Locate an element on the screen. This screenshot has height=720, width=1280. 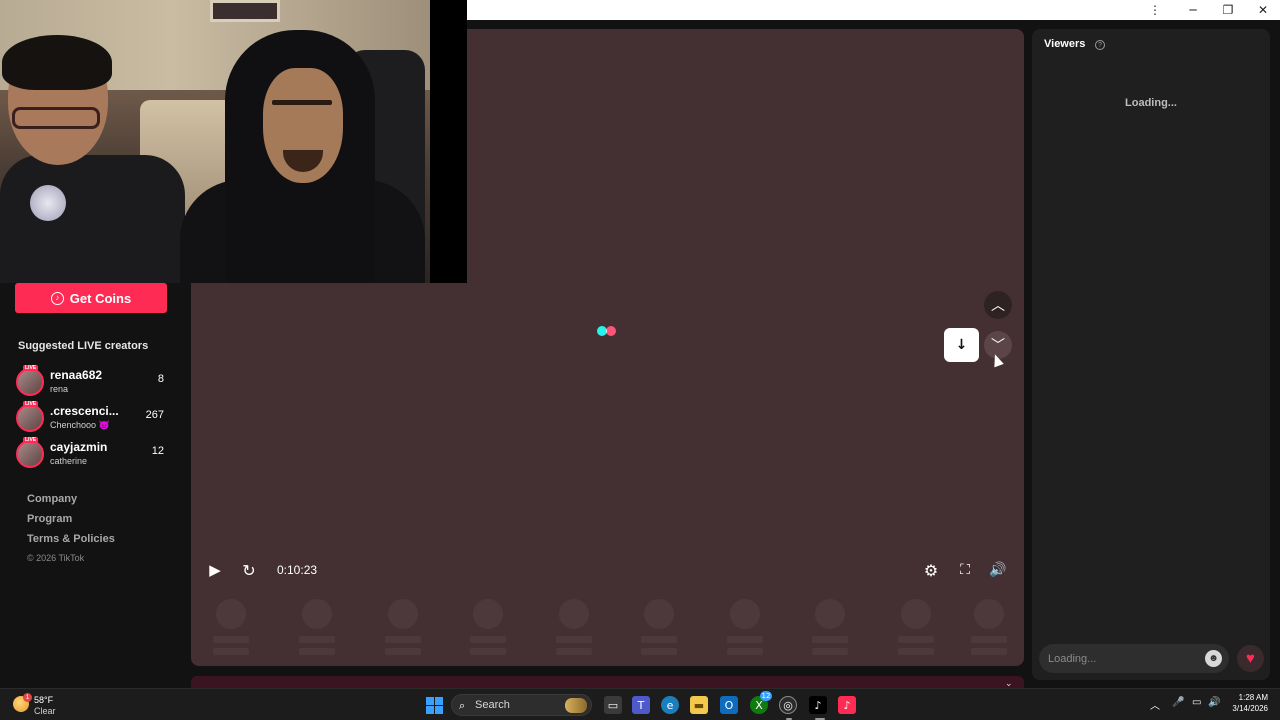
windows-icon is located at coordinates (434, 705).